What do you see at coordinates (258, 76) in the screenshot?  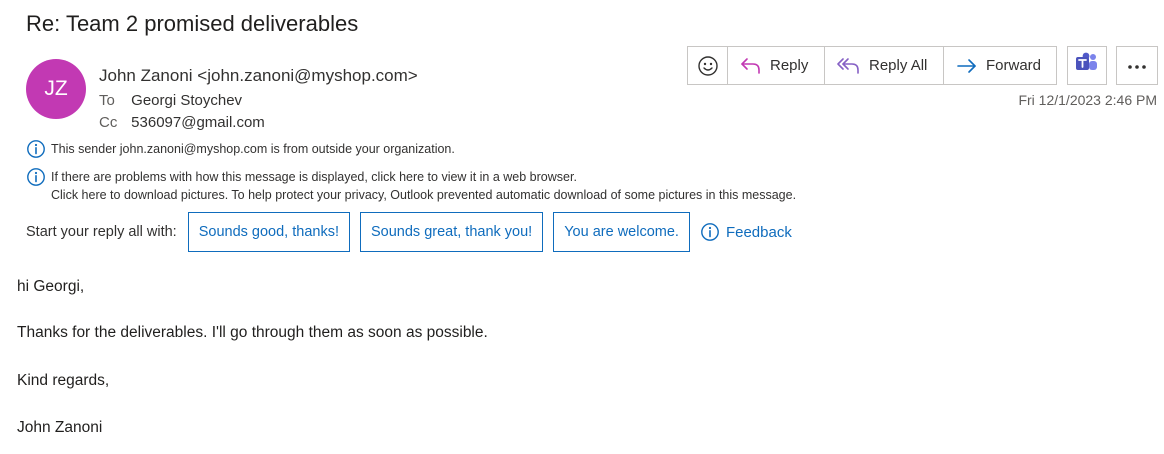 I see `sender-name: John Zanoni <john.zanoni@myshop.com>` at bounding box center [258, 76].